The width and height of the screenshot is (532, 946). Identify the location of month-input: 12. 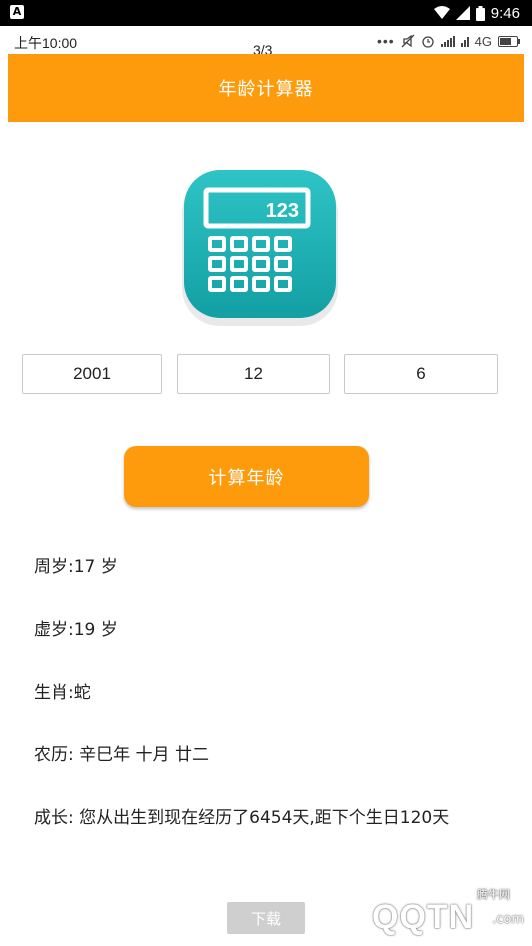
(253, 374).